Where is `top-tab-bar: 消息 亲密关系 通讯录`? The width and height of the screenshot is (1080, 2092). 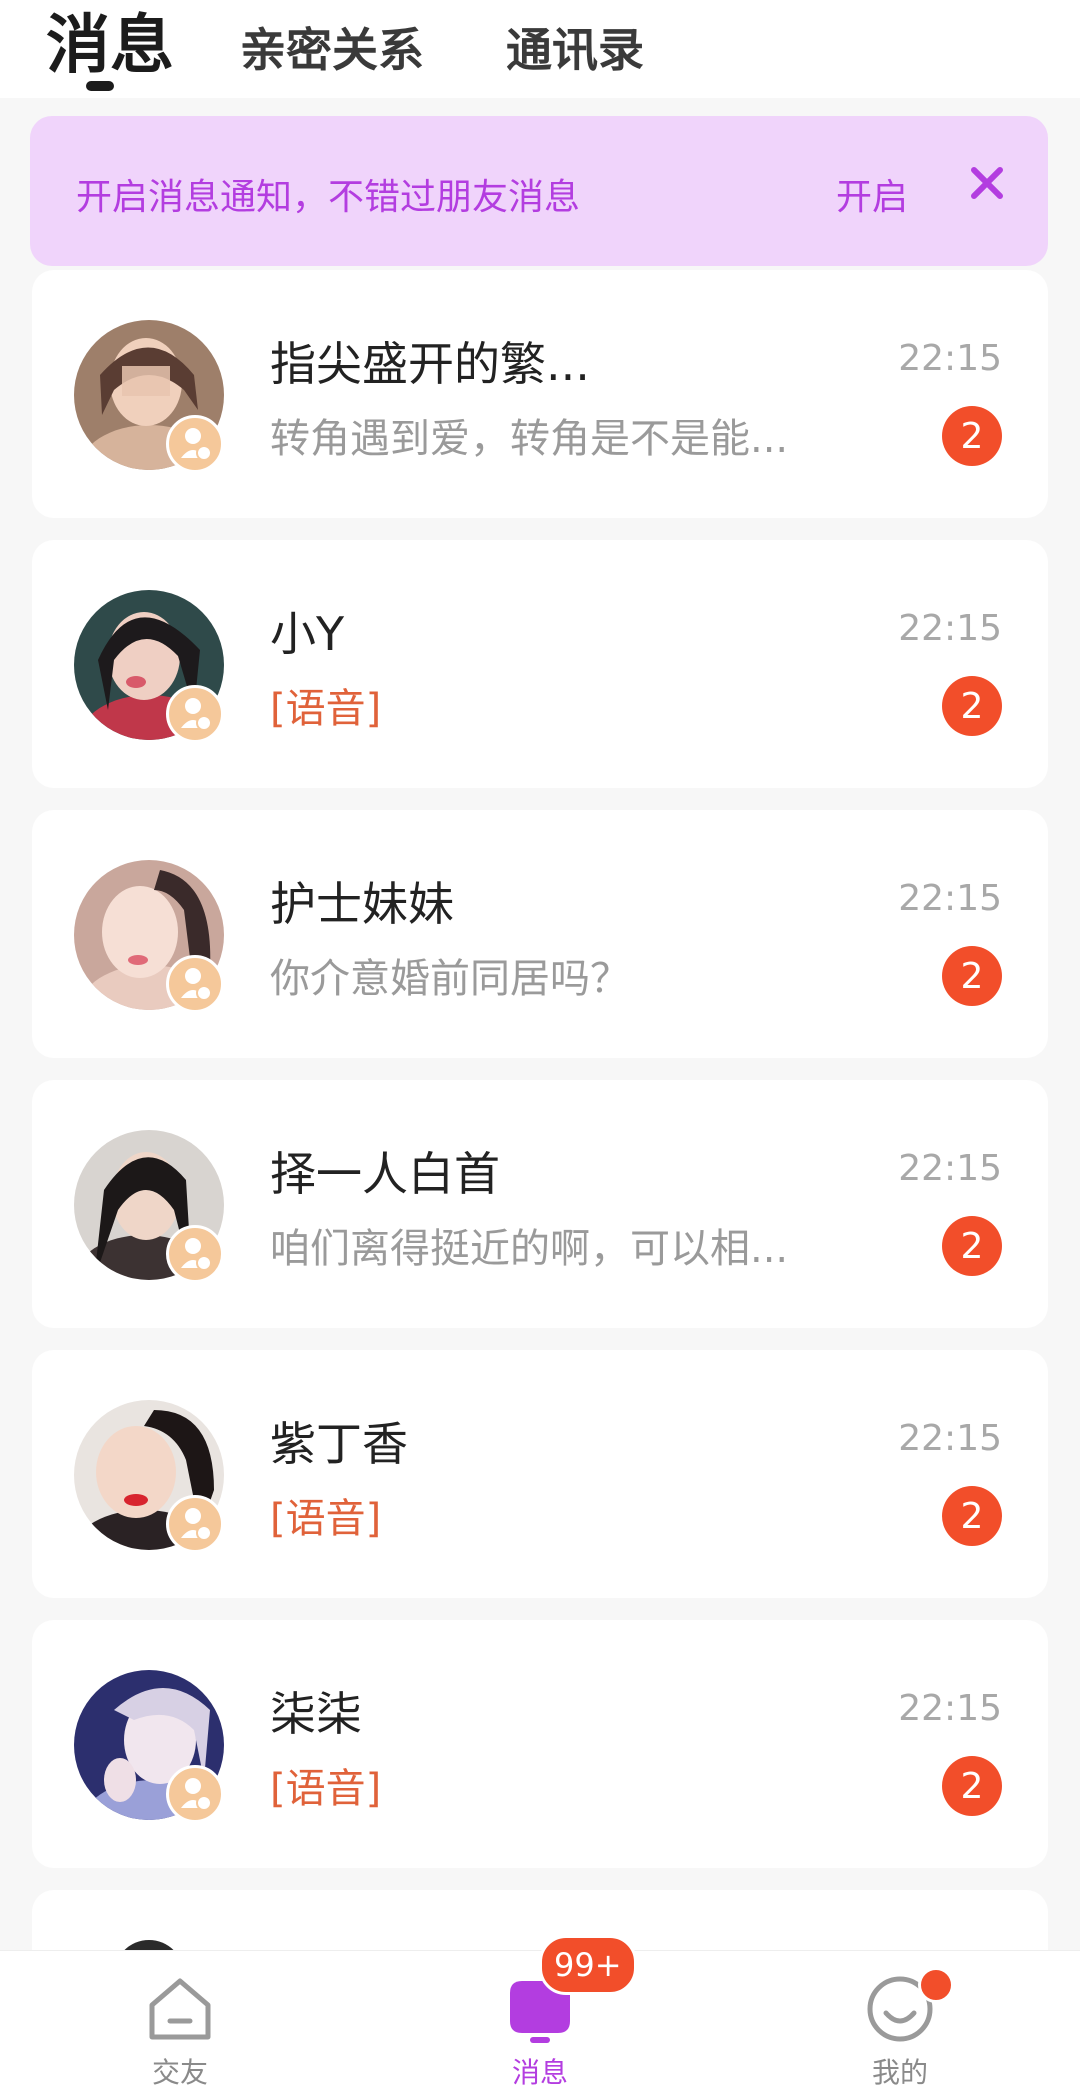
top-tab-bar: 消息 亲密关系 通讯录 is located at coordinates (540, 49).